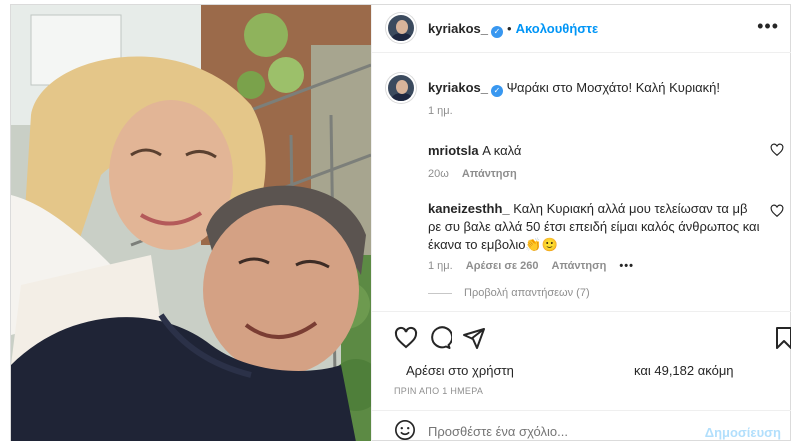 The height and width of the screenshot is (441, 791). Describe the element at coordinates (469, 208) in the screenshot. I see `comment-username: kaneizesthh_` at that location.